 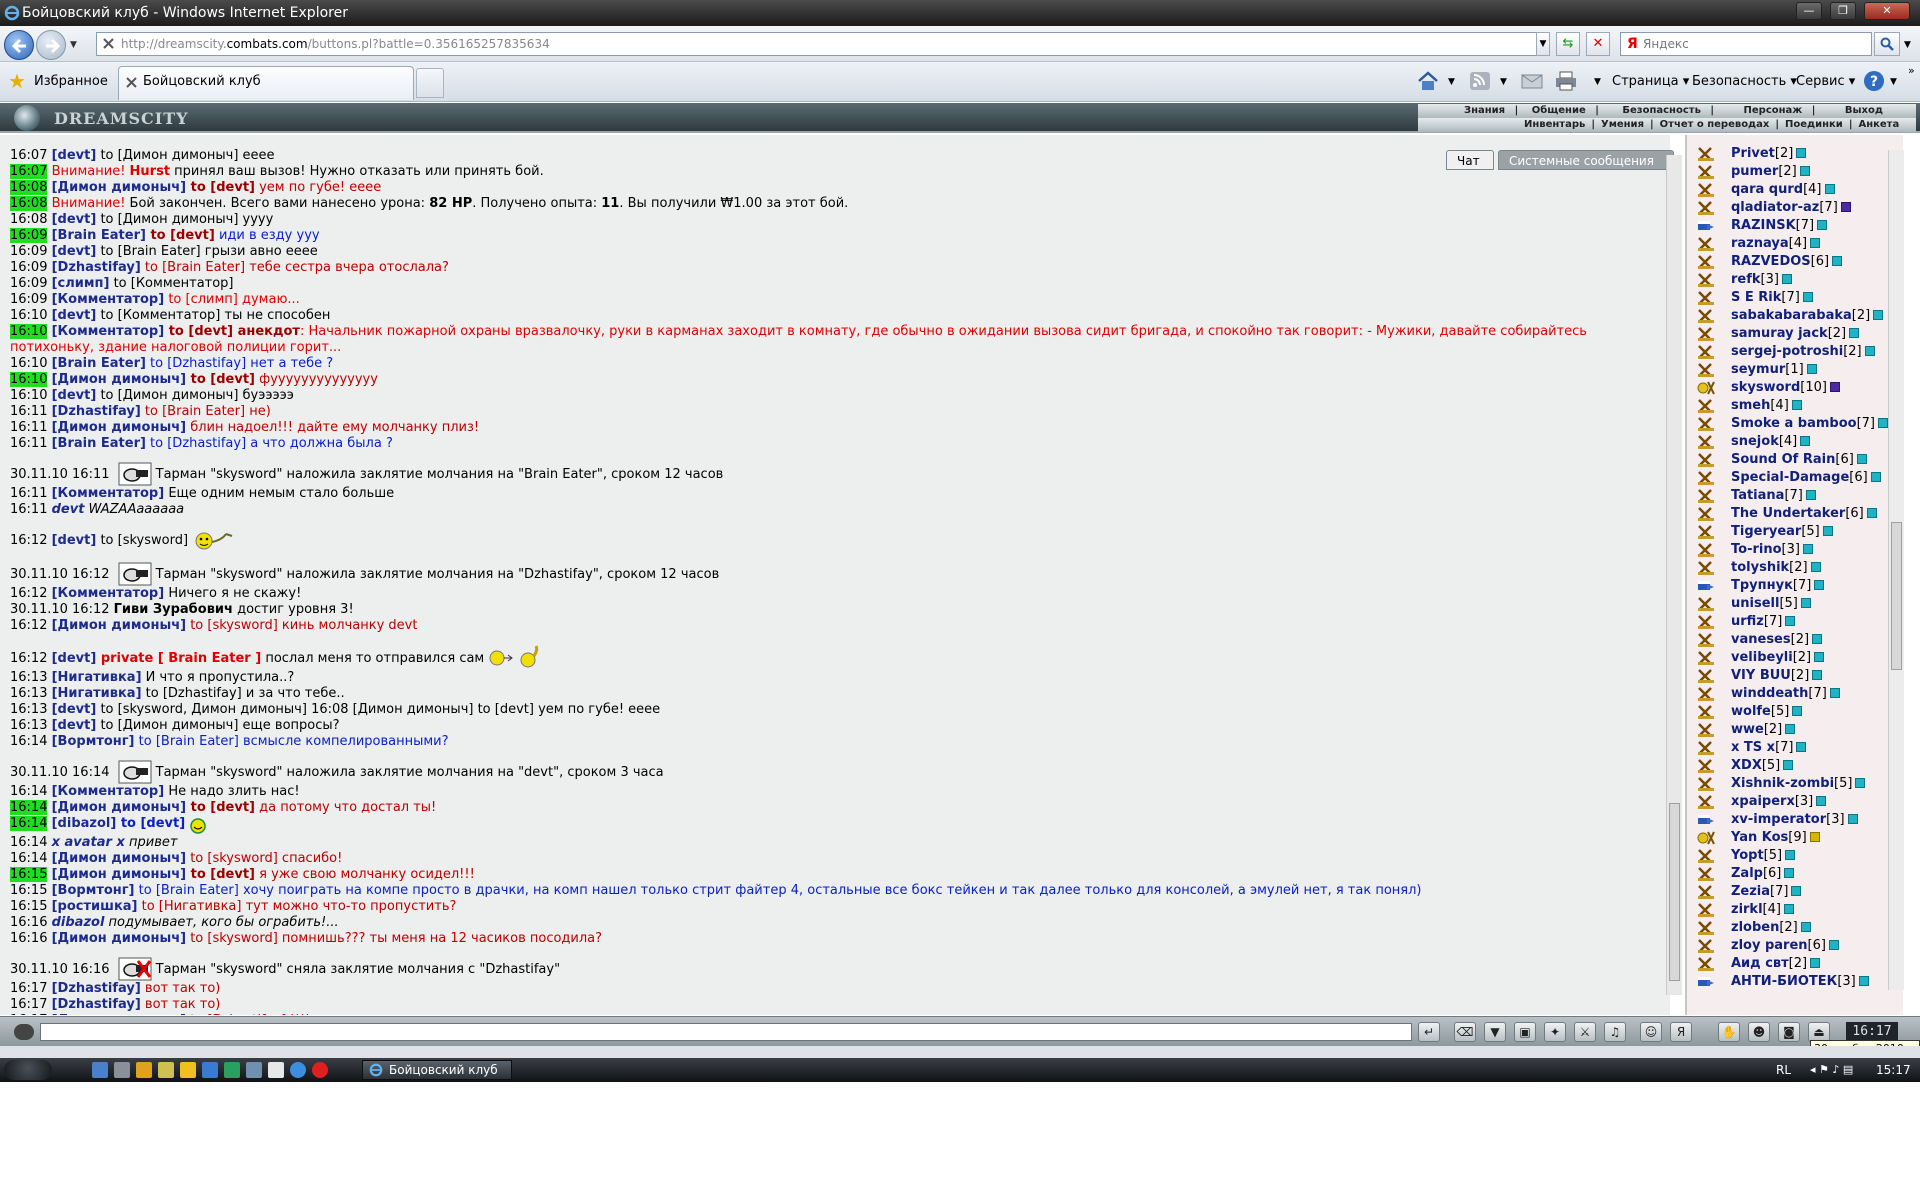 I want to click on message-time: 30.11.10 16:14, so click(x=60, y=772).